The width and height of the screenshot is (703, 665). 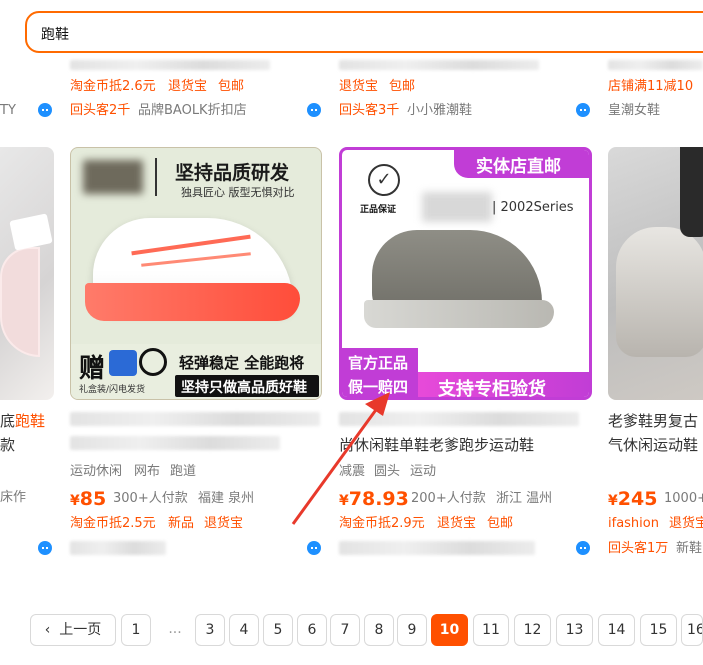 What do you see at coordinates (210, 630) in the screenshot?
I see `page-button: 3` at bounding box center [210, 630].